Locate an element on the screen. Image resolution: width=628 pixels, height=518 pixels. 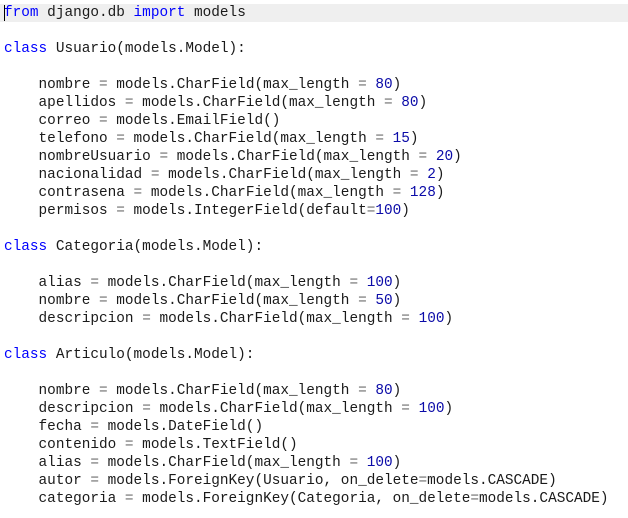
code-token: models.ForeignKey(Categoria, on_delete is located at coordinates (302, 499).